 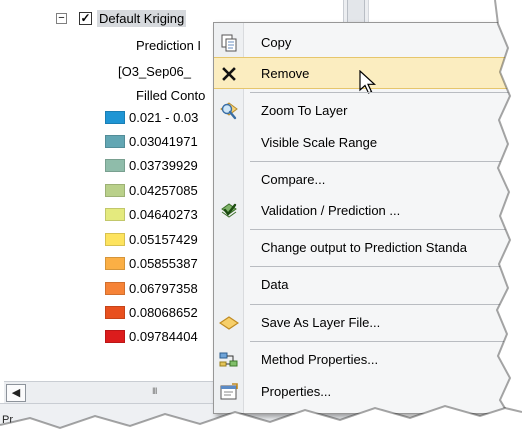 I want to click on legend-item: 0.05157429, so click(x=151, y=239).